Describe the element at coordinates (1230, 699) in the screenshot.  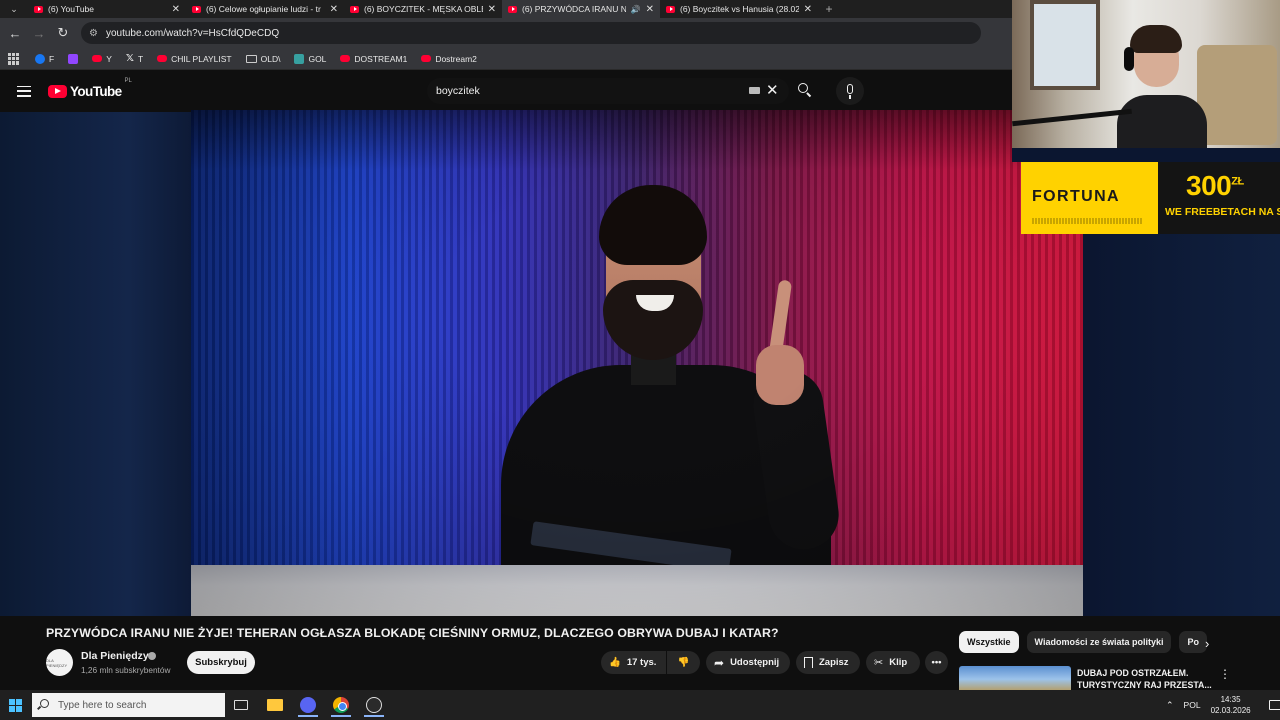
I see `clock-time: 14:35` at that location.